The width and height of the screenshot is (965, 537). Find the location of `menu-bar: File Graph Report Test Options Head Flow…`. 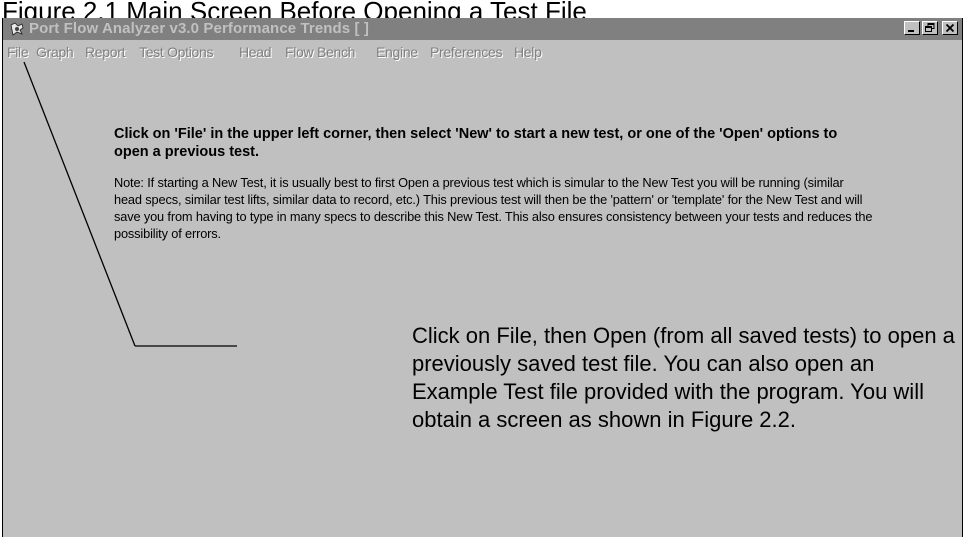

menu-bar: File Graph Report Test Options Head Flow… is located at coordinates (482, 52).